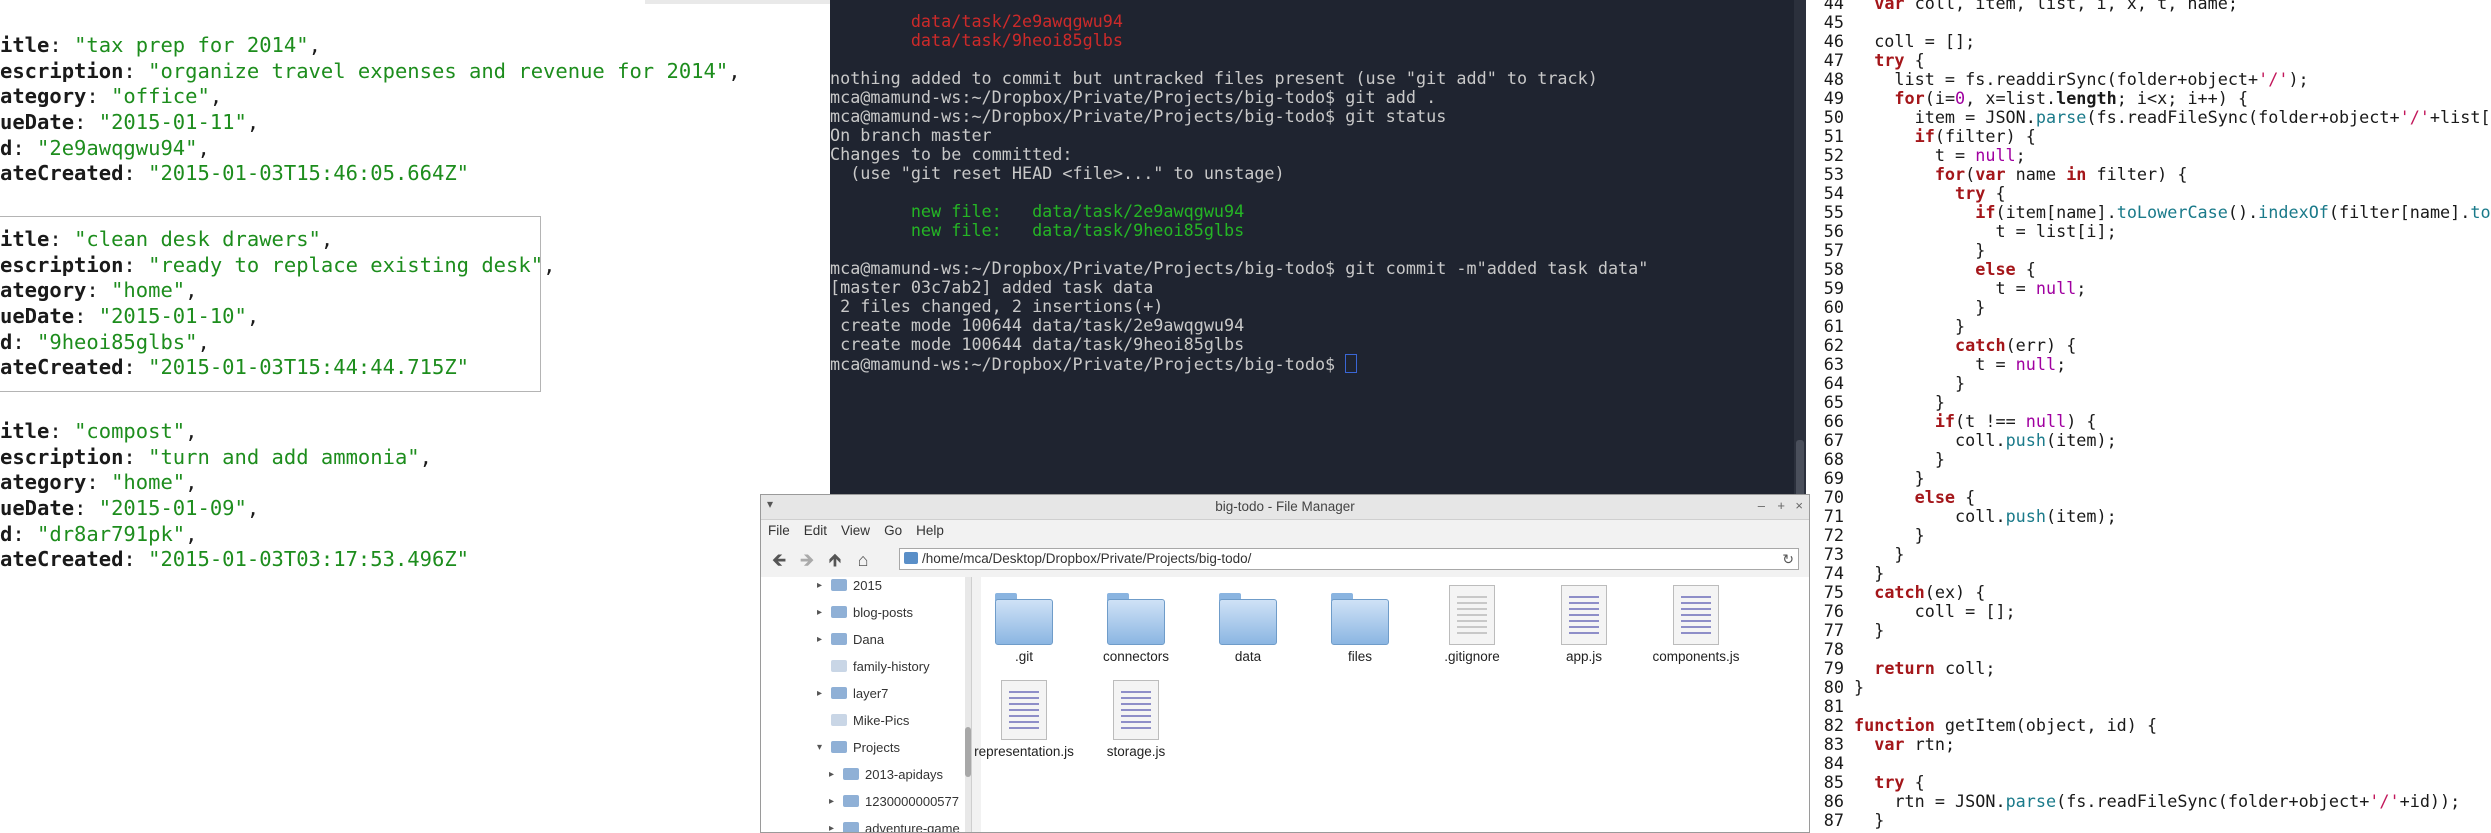 The height and width of the screenshot is (833, 2491). Describe the element at coordinates (1830, 649) in the screenshot. I see `code-line: 78` at that location.